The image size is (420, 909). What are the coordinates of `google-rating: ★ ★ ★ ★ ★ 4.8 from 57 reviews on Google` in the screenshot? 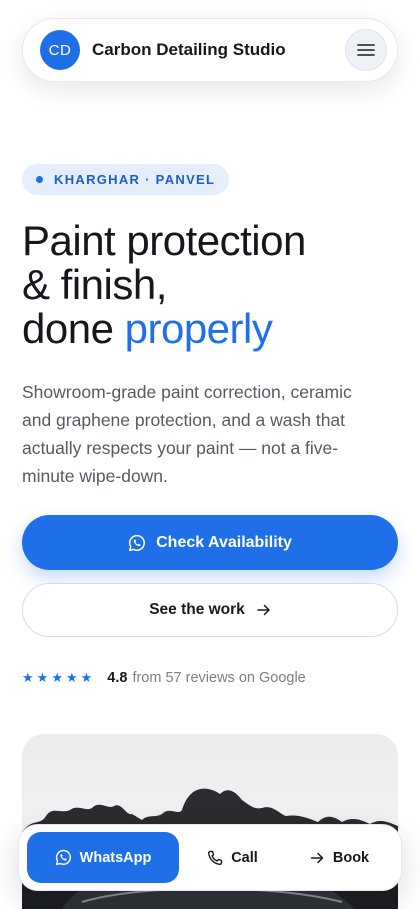 It's located at (164, 678).